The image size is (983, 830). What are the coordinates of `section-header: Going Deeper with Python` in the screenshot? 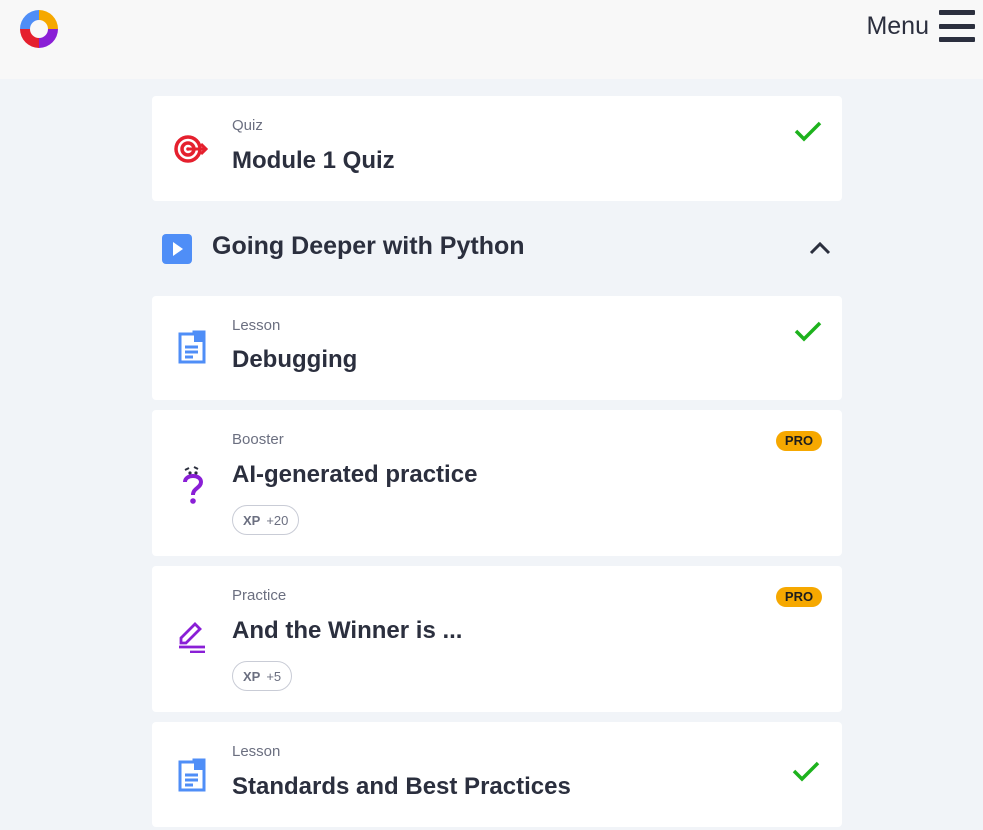 It's located at (497, 248).